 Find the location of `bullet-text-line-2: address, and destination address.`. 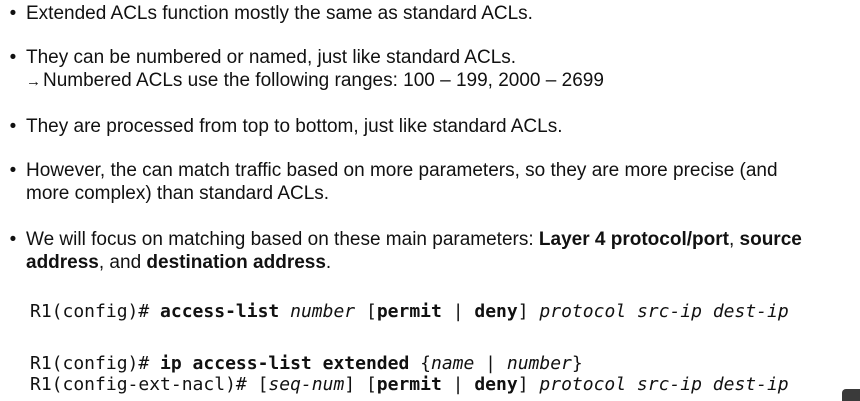

bullet-text-line-2: address, and destination address. is located at coordinates (441, 262).